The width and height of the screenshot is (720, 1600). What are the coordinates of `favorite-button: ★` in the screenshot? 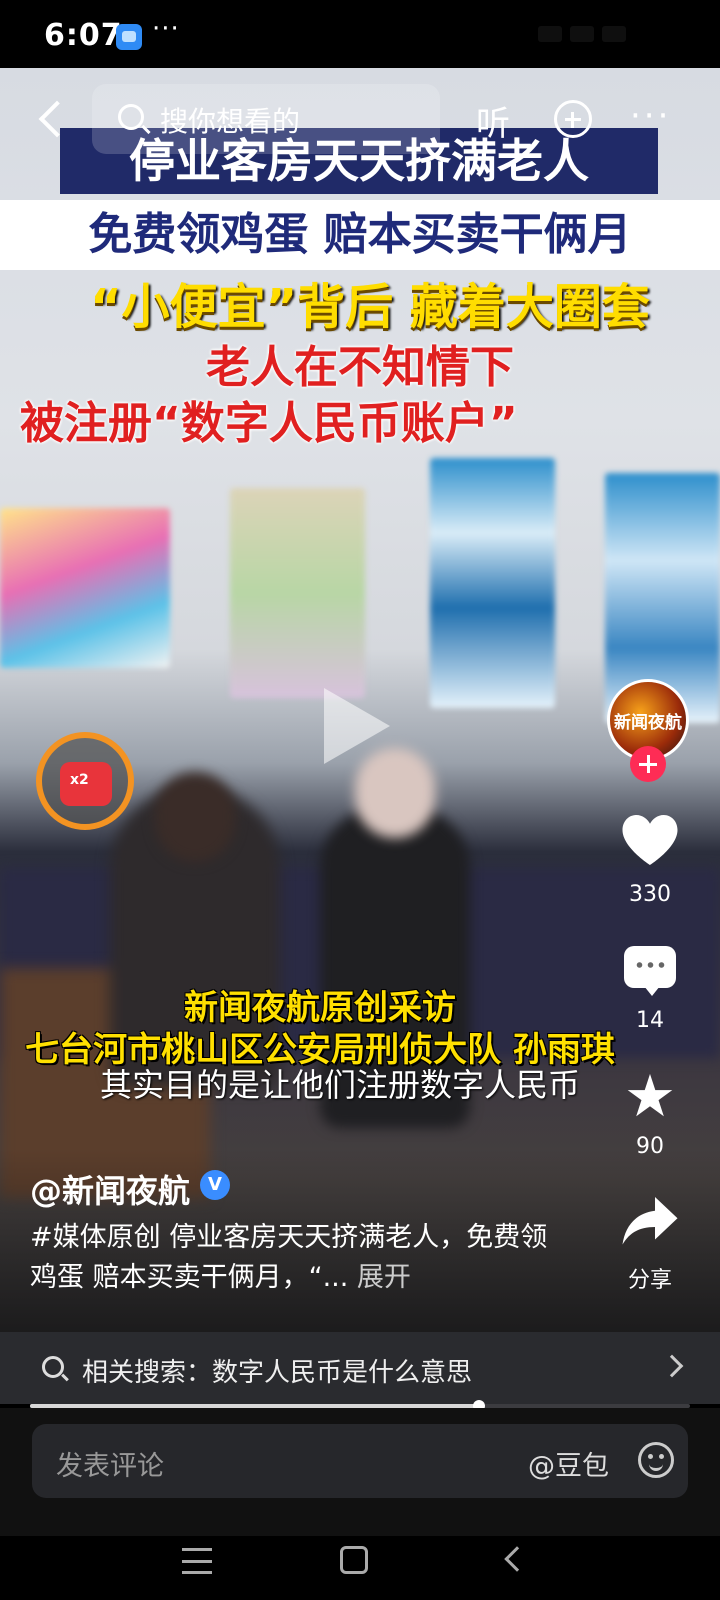 It's located at (650, 1096).